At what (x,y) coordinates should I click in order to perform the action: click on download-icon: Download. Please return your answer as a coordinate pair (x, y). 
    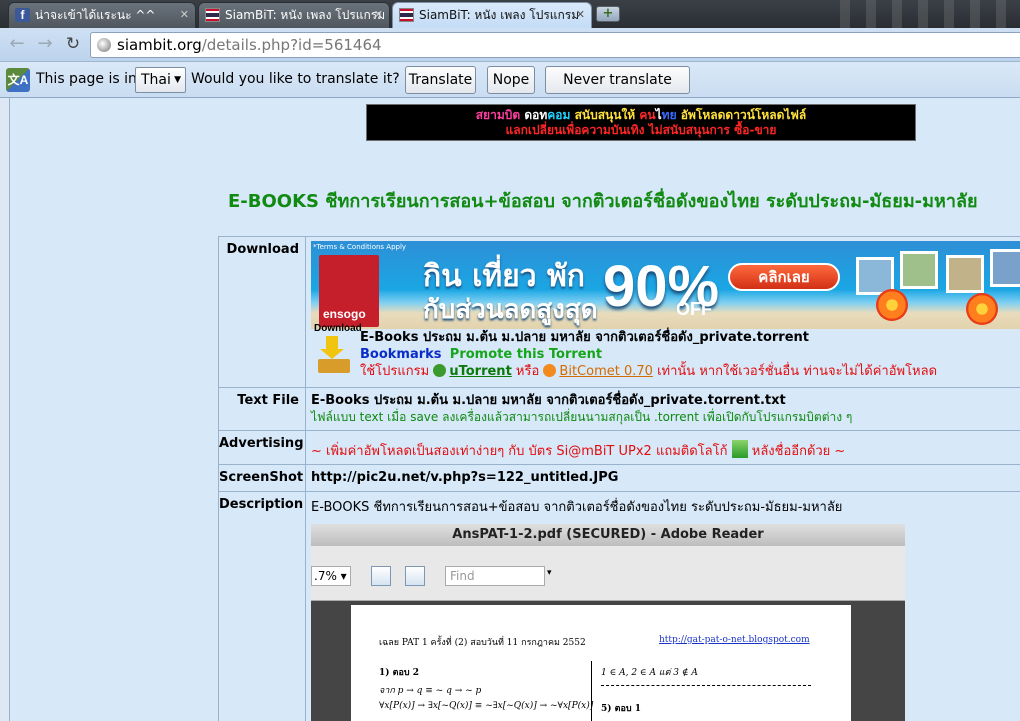
    Looking at the image, I should click on (338, 348).